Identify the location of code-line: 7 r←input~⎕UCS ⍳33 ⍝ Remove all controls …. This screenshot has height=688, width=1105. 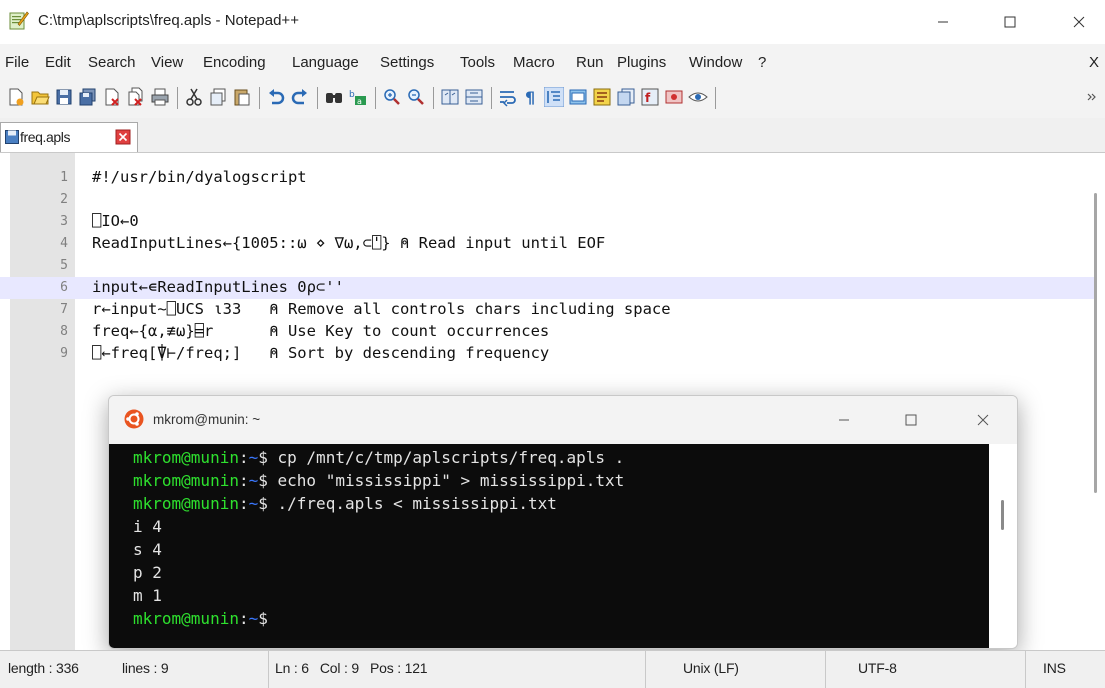
(547, 310).